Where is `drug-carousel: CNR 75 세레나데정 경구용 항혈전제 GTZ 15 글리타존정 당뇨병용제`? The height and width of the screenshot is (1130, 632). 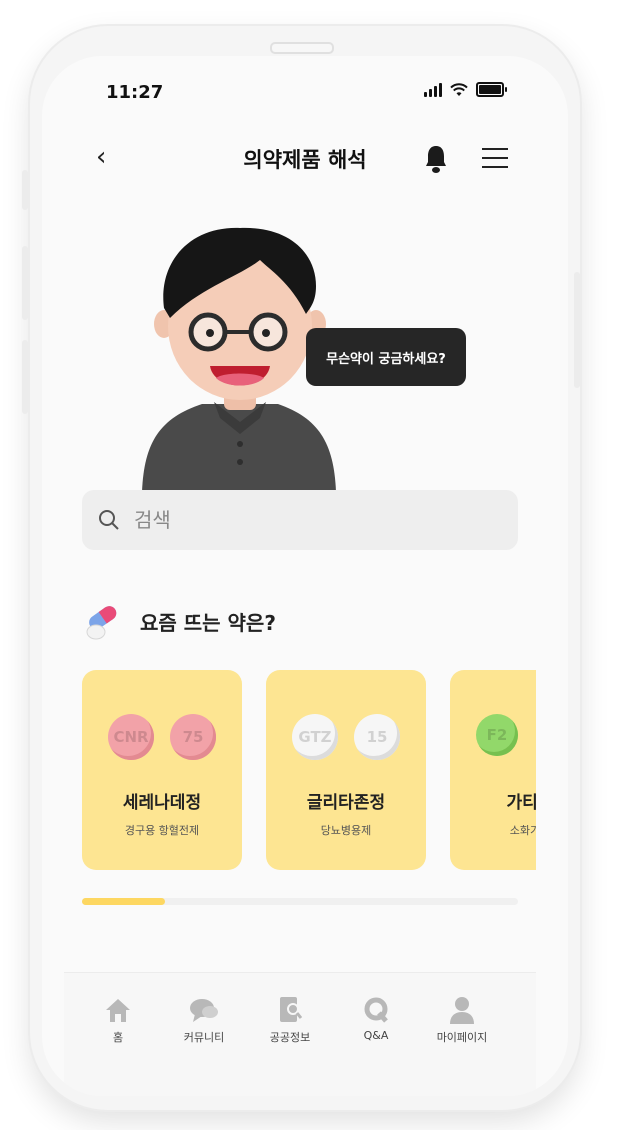
drug-carousel: CNR 75 세레나데정 경구용 항혈전제 GTZ 15 글리타존정 당뇨병용제 is located at coordinates (309, 770).